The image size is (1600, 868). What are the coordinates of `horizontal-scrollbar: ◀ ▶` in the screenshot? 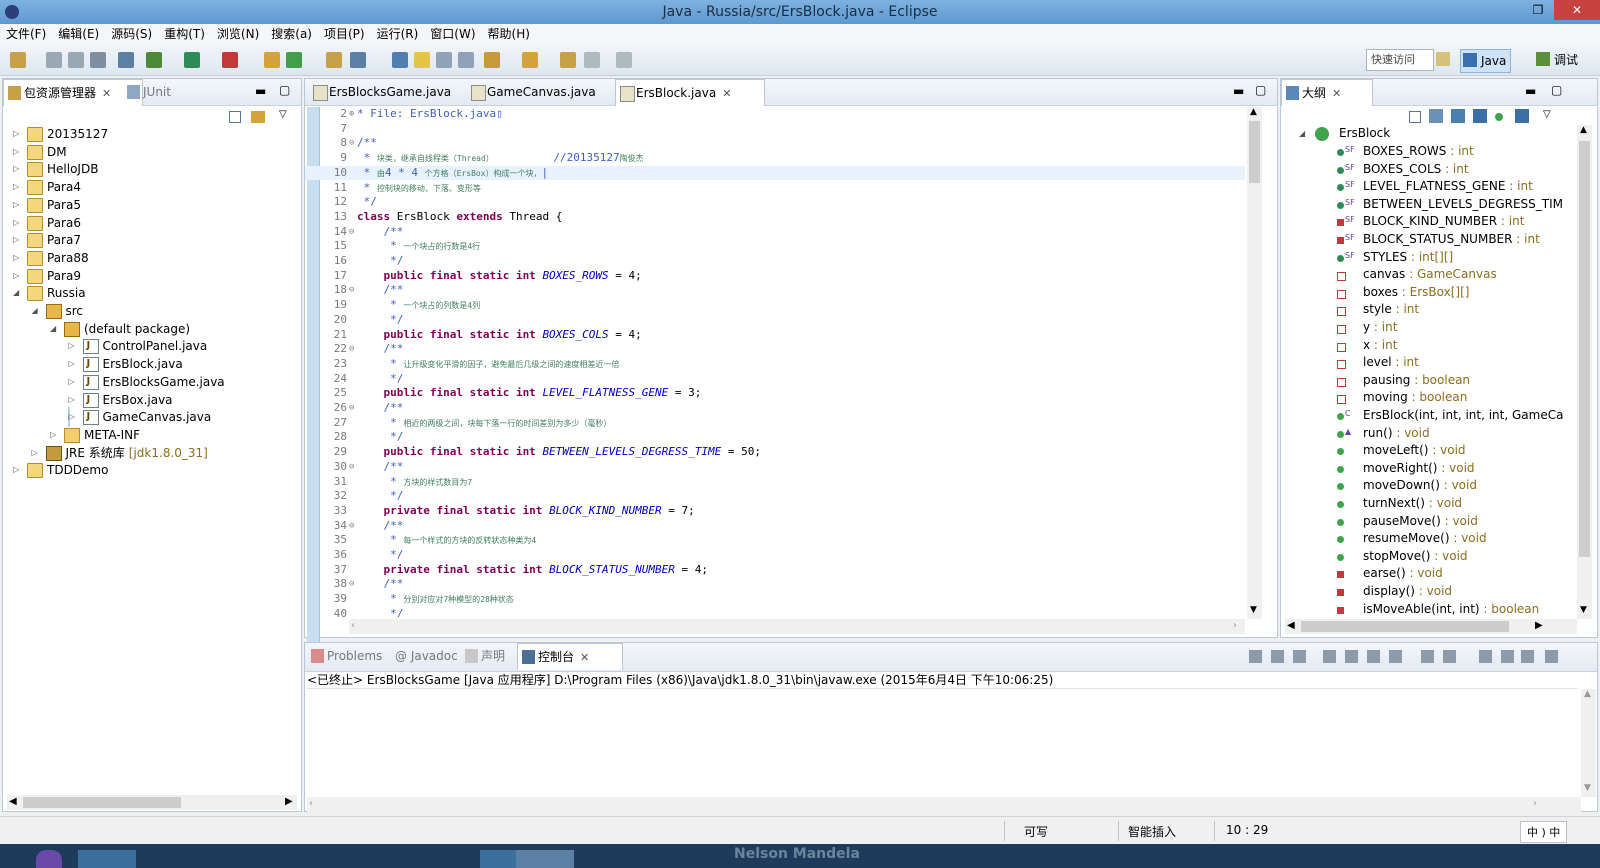 It's located at (152, 802).